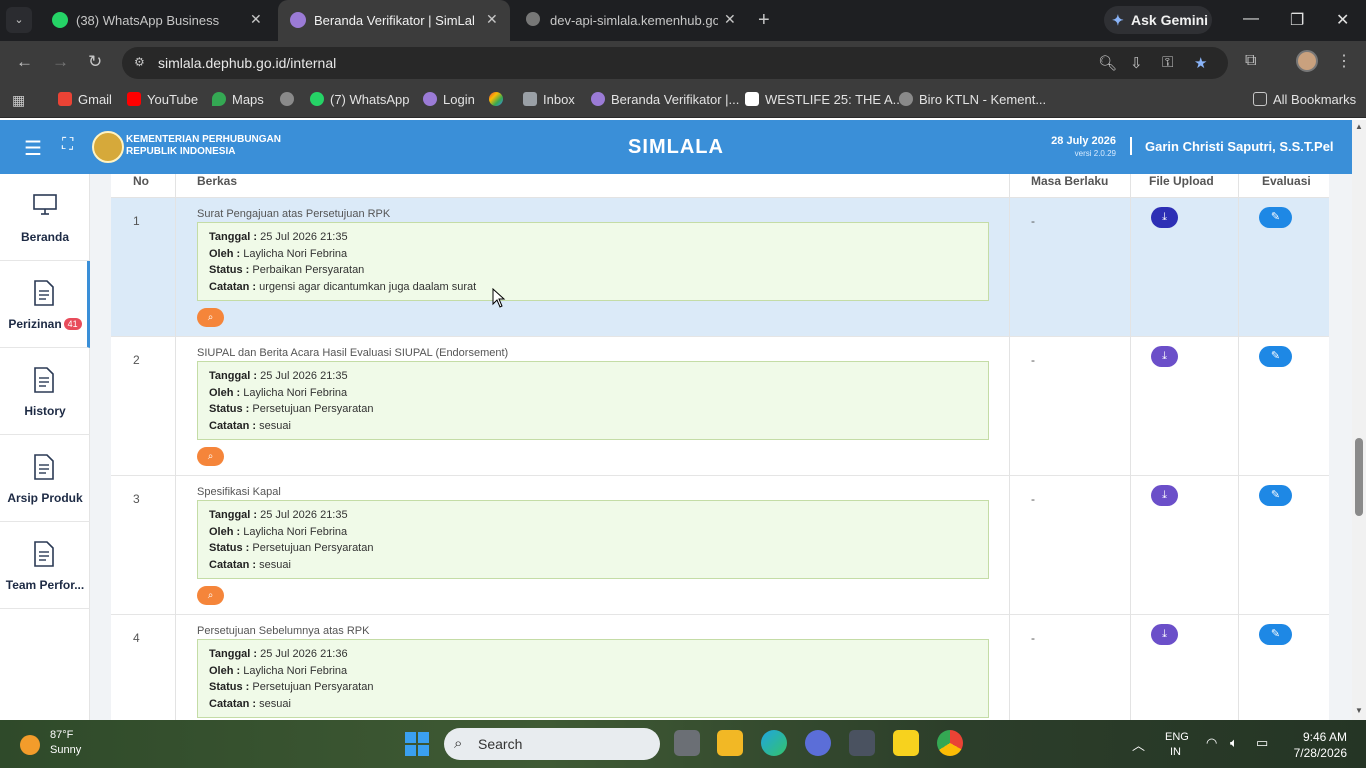 The height and width of the screenshot is (768, 1366). I want to click on scroll-up-icon: ▲, so click(1359, 126).